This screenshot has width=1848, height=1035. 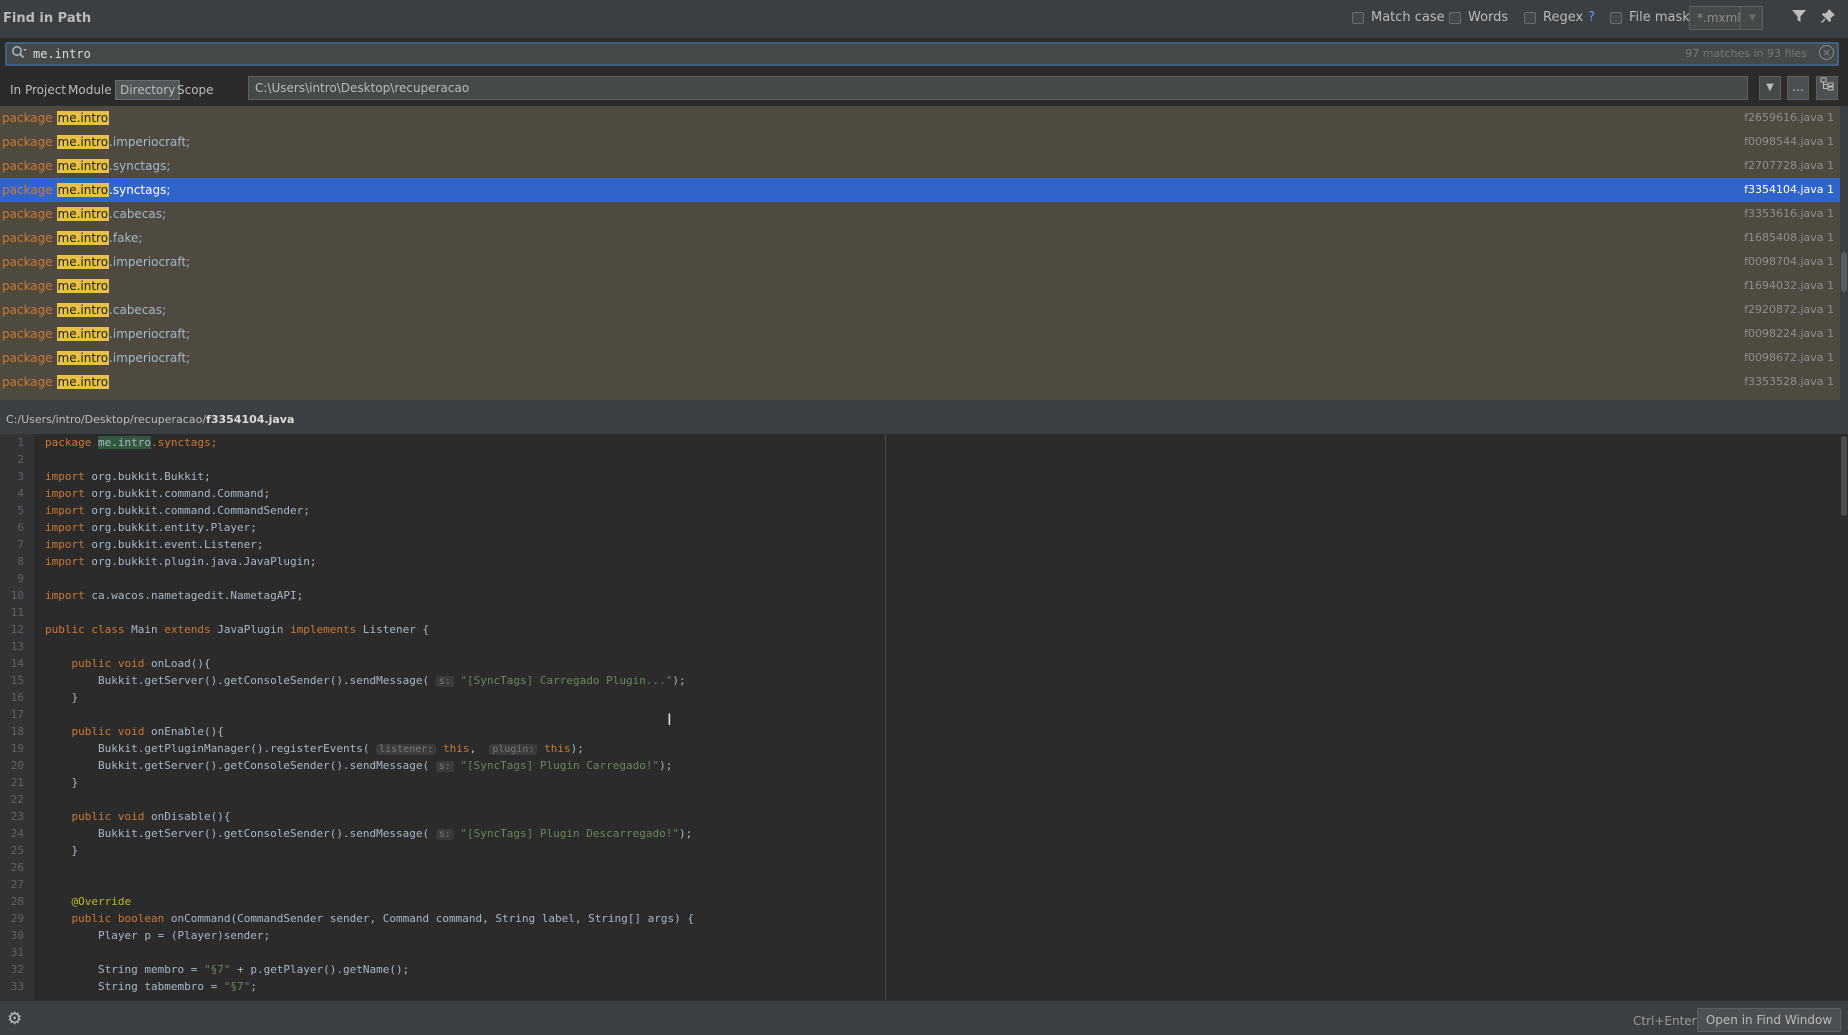 I want to click on result-file: f0098672.java 1, so click(x=1789, y=357).